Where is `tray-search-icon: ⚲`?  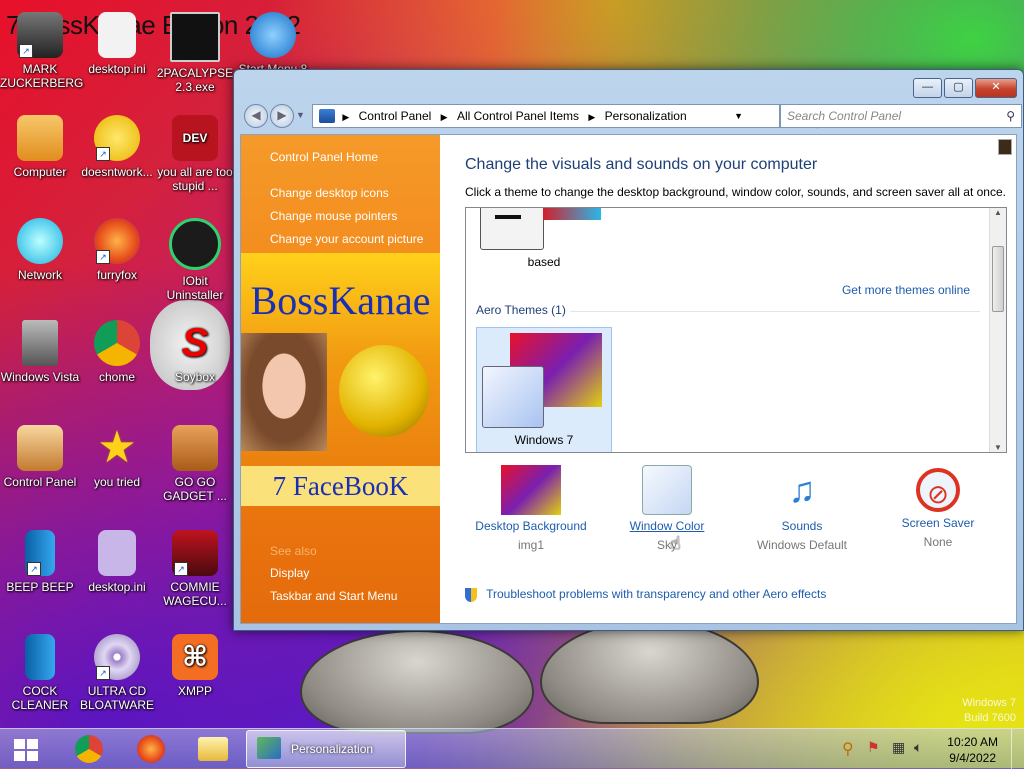
tray-search-icon: ⚲ is located at coordinates (848, 749).